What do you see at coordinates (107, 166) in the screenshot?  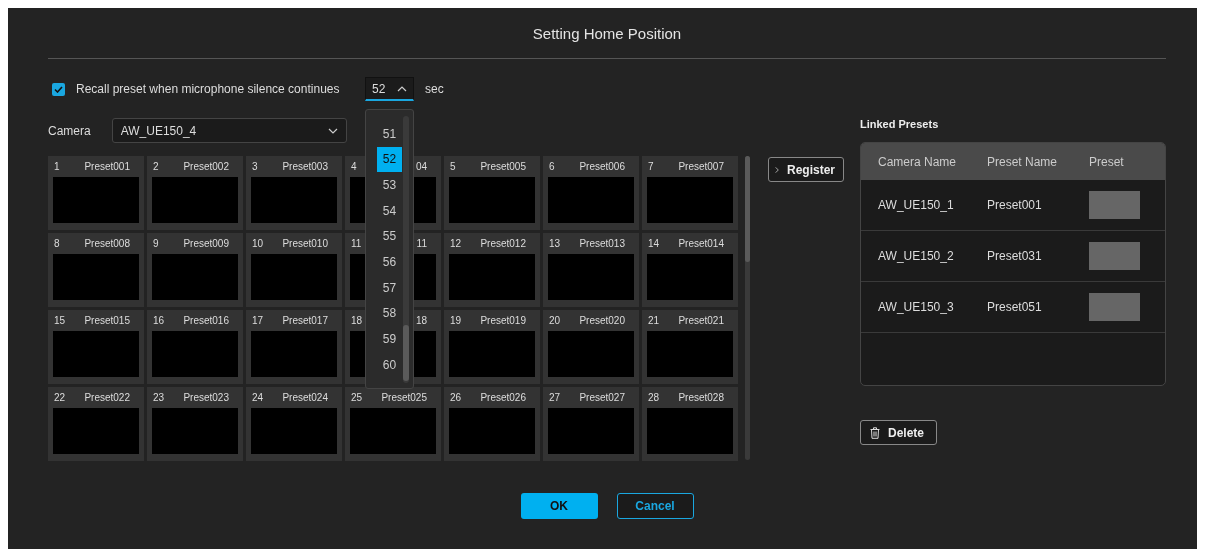 I see `preset-name: Preset001` at bounding box center [107, 166].